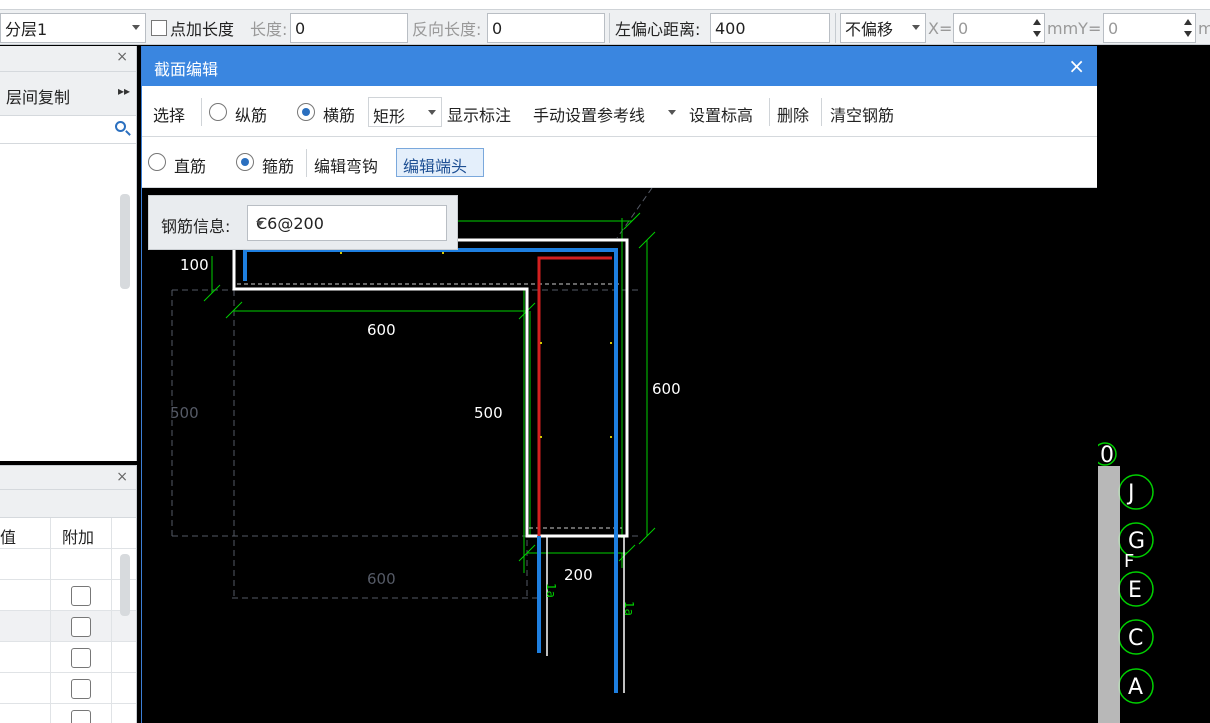  I want to click on search-icon, so click(120, 126).